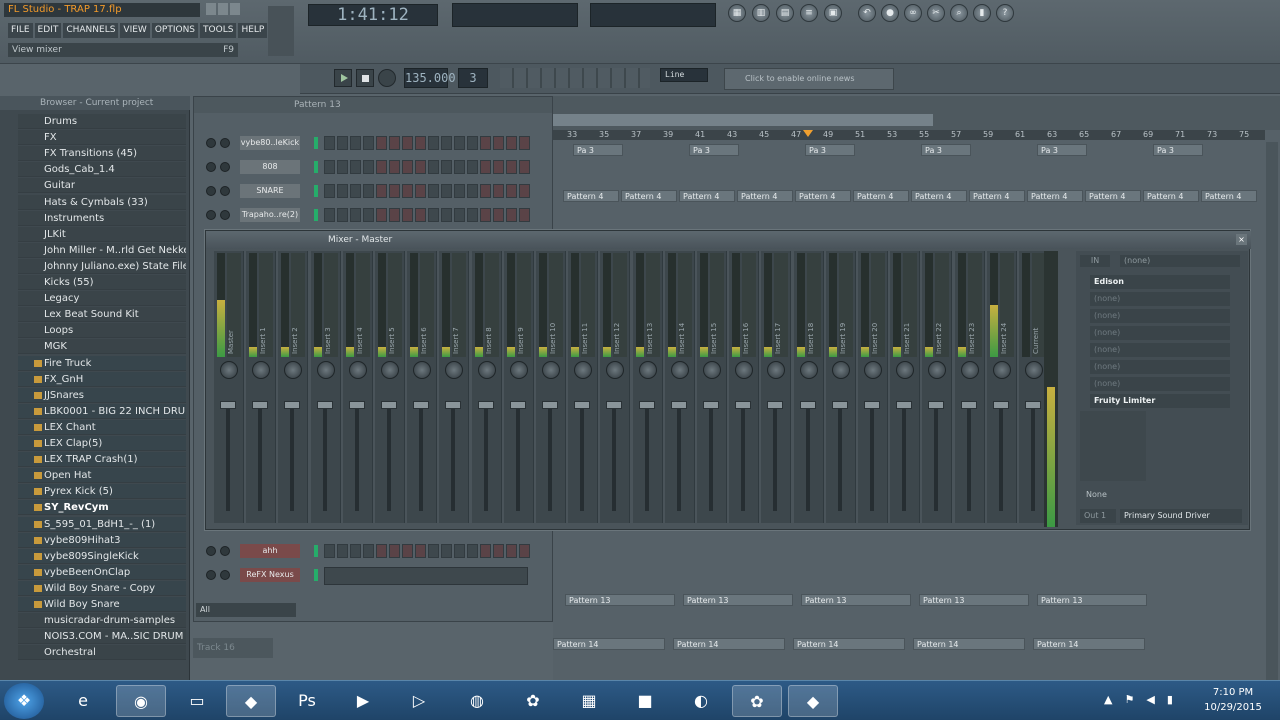 The image size is (1280, 720). Describe the element at coordinates (905, 387) in the screenshot. I see `mixer-track: Insert 21` at that location.